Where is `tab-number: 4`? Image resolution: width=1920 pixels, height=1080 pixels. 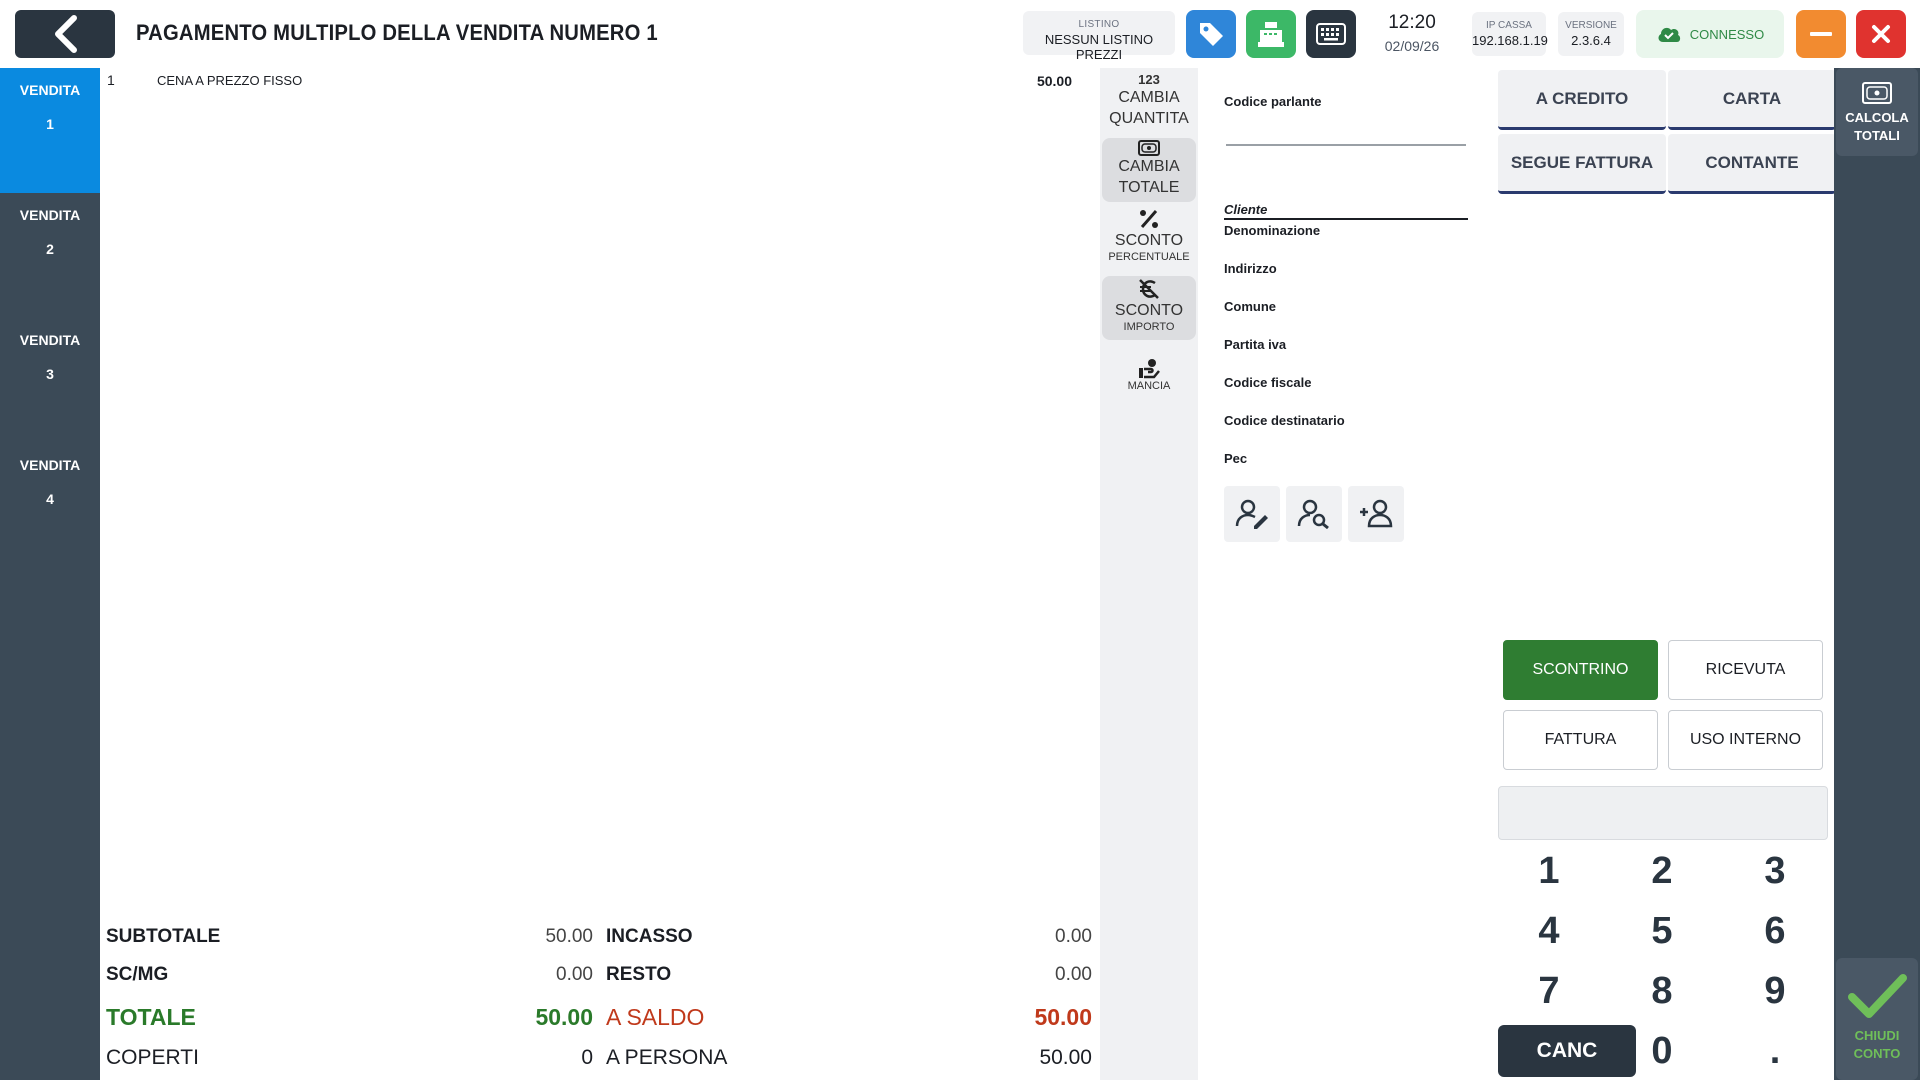
tab-number: 4 is located at coordinates (50, 499).